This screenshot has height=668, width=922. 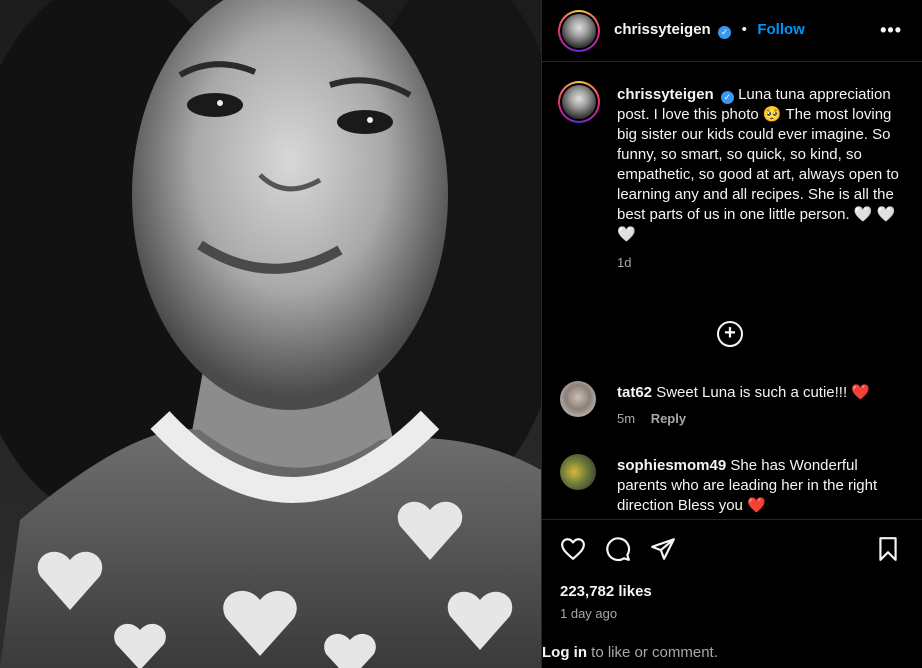 I want to click on comment-body: Sweet Luna is such a cutie!!! ❤️, so click(x=763, y=392).